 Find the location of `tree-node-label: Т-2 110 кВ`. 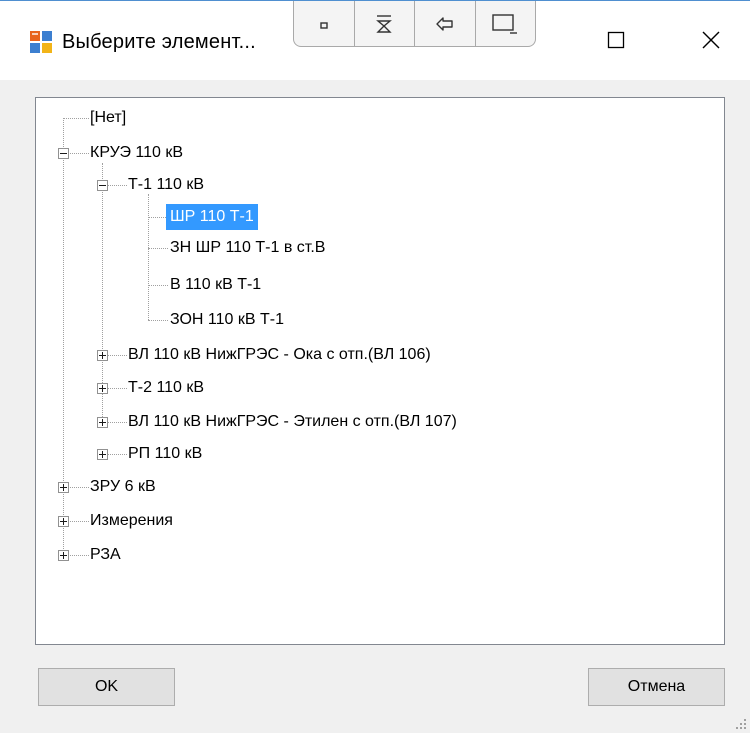

tree-node-label: Т-2 110 кВ is located at coordinates (166, 387).